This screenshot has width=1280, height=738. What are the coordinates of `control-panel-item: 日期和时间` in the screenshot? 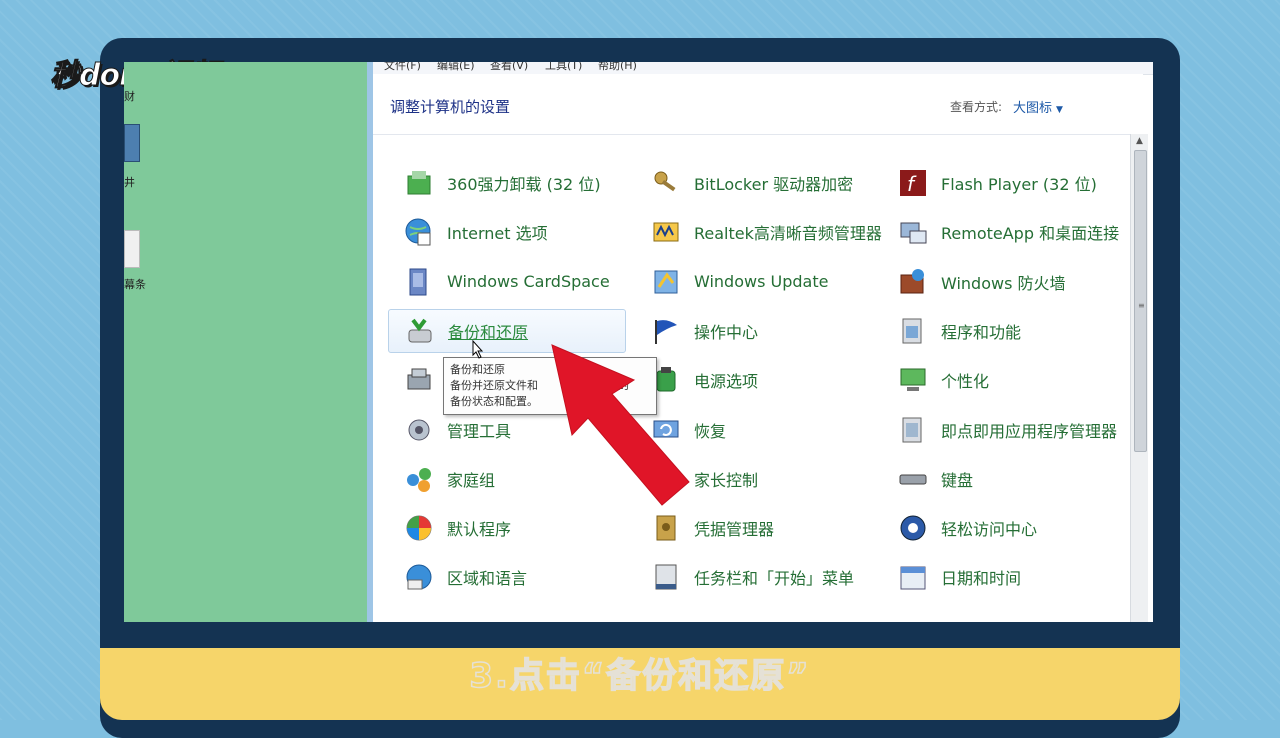 It's located at (1001, 577).